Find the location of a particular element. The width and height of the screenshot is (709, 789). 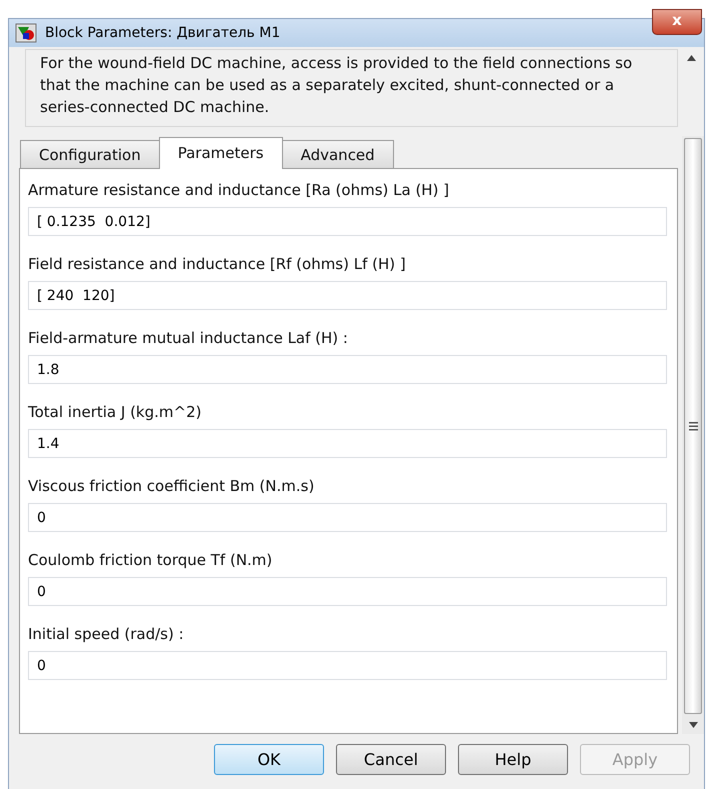

block-icon is located at coordinates (26, 33).